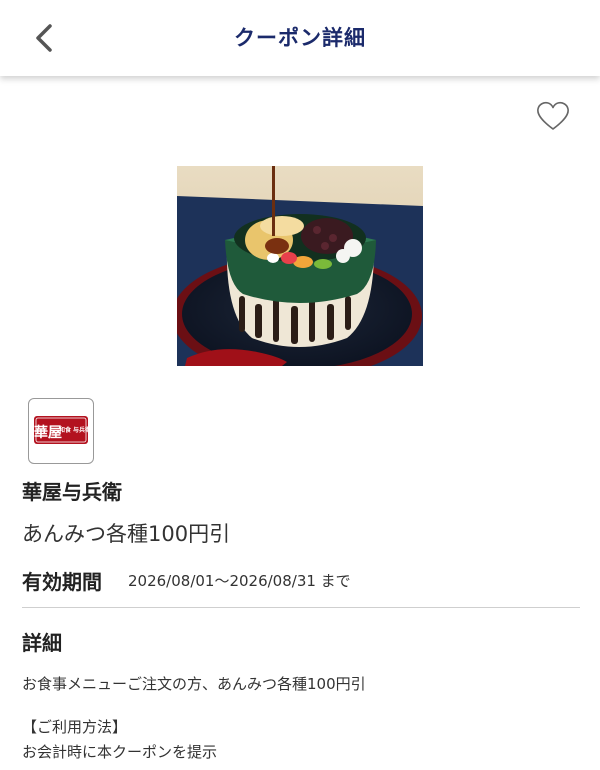  What do you see at coordinates (42, 643) in the screenshot?
I see `detail-label: 詳細` at bounding box center [42, 643].